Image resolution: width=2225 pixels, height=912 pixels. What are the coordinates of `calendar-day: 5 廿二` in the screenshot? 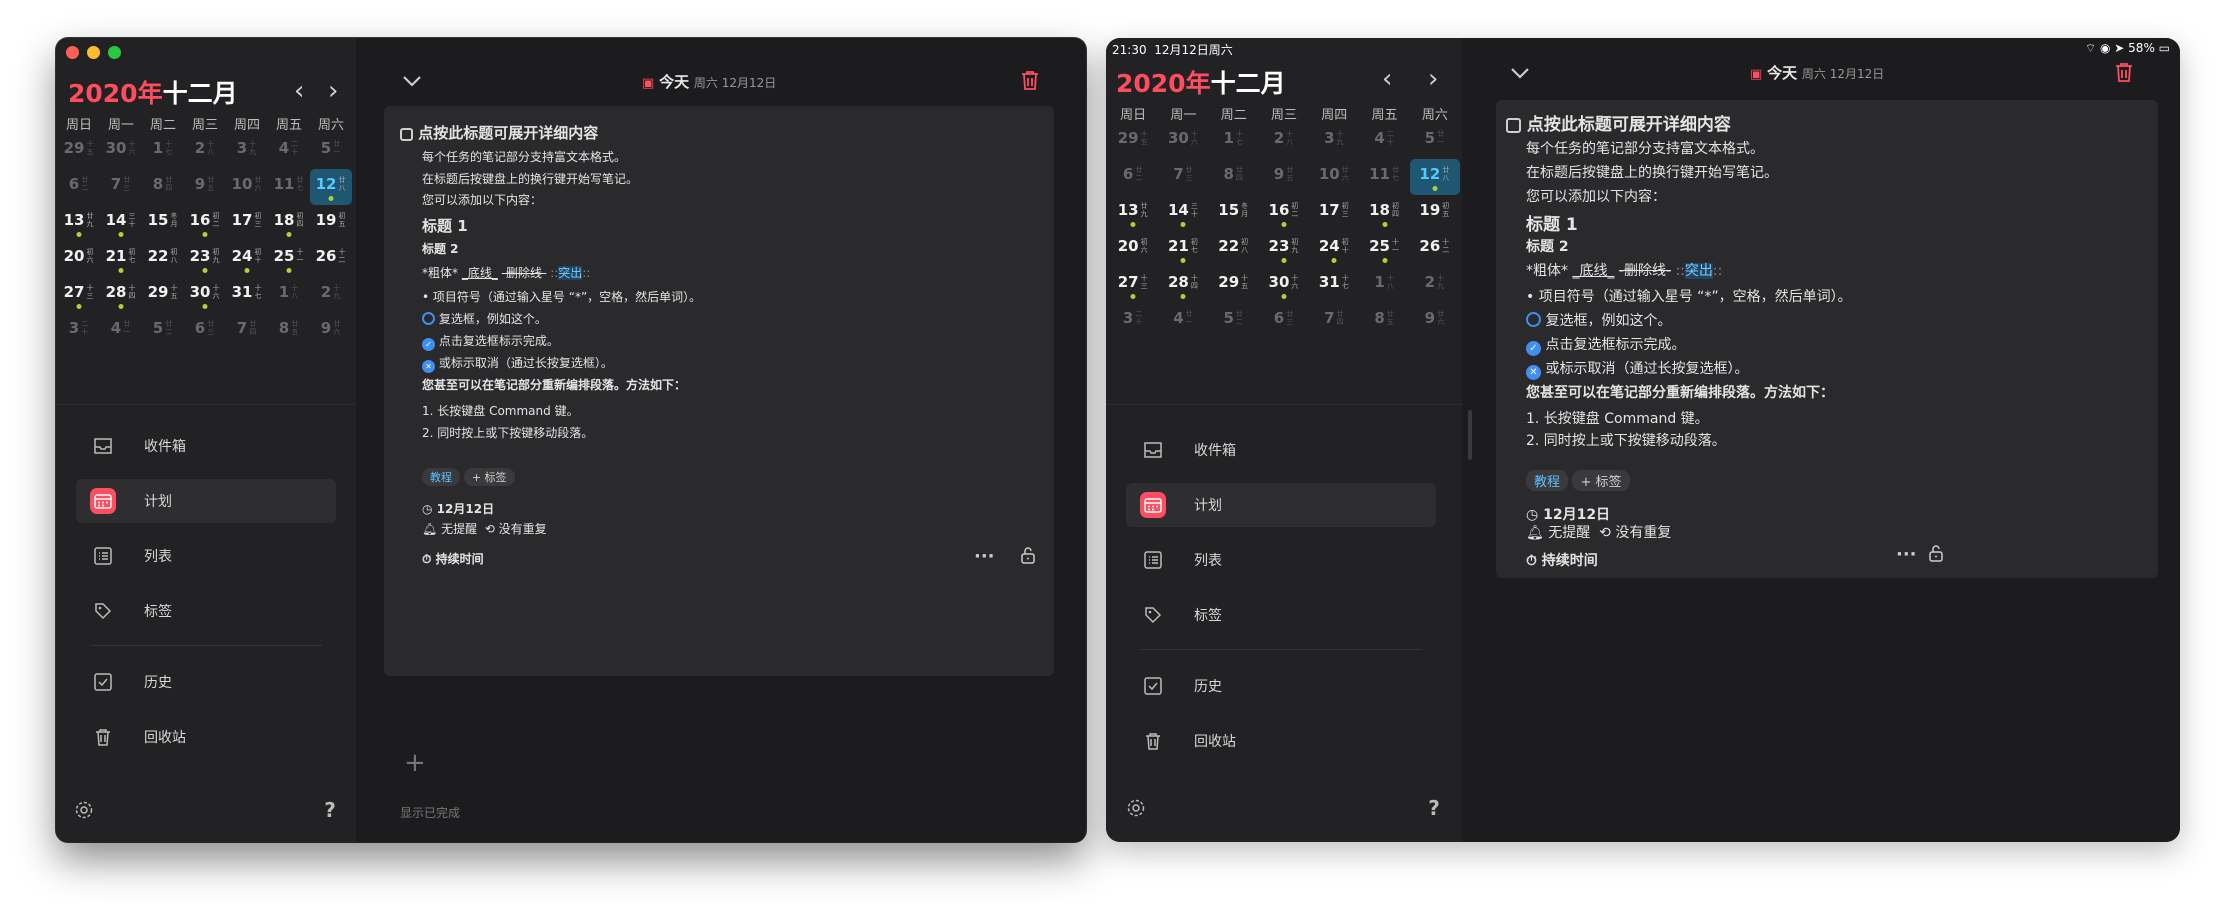 It's located at (1234, 321).